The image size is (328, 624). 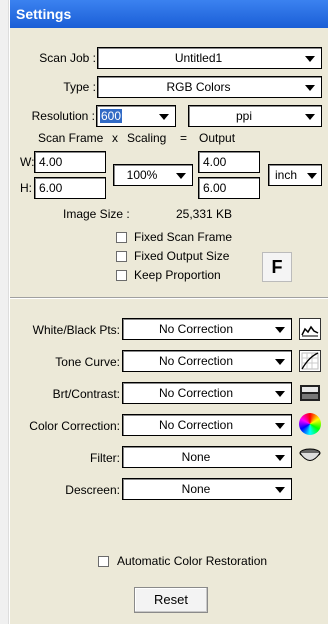 I want to click on tone-curve-value: No Correction, so click(x=196, y=361).